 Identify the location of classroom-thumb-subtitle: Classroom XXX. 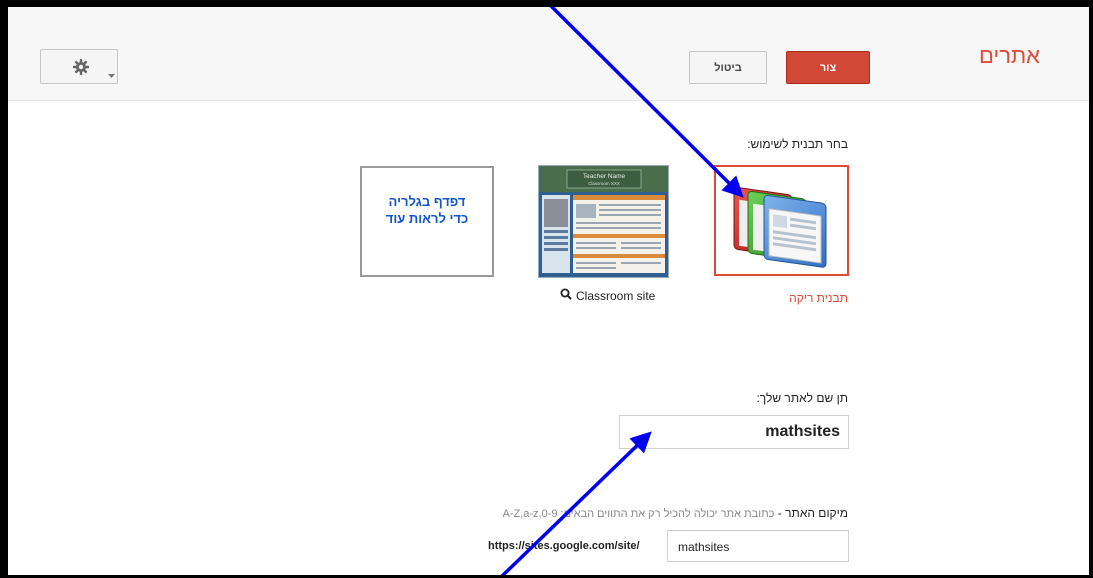
(604, 183).